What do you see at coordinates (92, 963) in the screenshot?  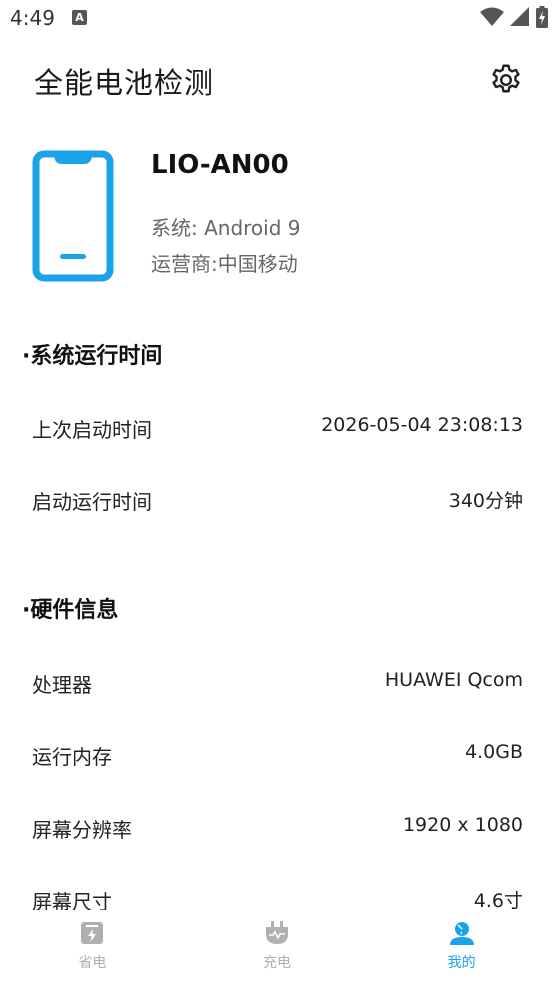 I see `nav-label: 省电` at bounding box center [92, 963].